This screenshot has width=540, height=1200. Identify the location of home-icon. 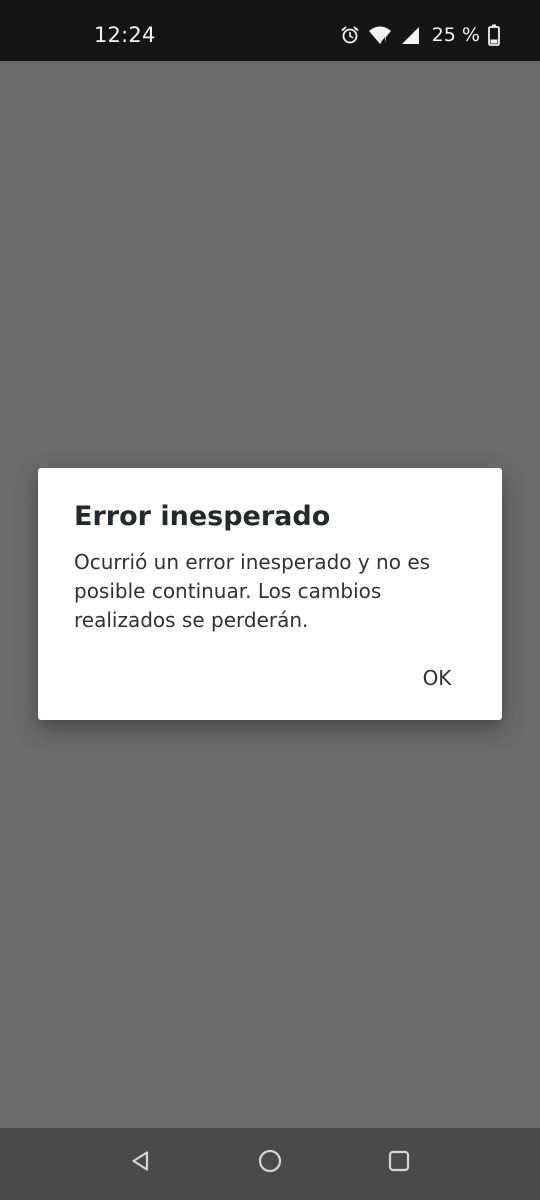
(270, 1163).